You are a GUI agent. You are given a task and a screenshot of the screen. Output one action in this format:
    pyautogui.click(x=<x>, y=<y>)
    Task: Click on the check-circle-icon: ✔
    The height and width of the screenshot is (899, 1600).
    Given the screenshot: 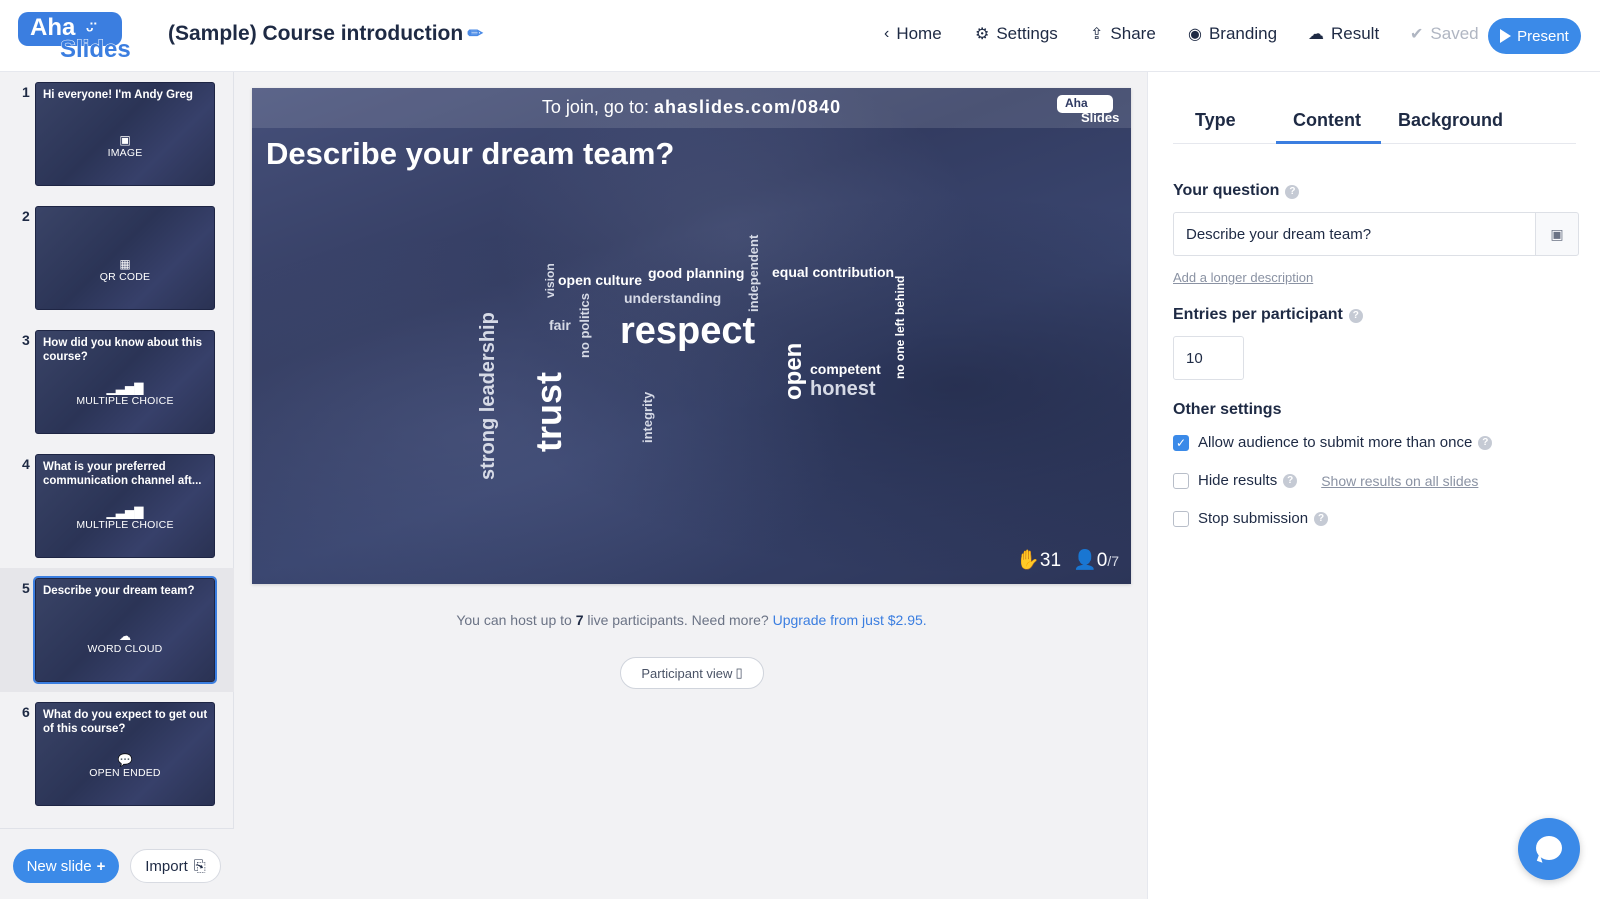 What is the action you would take?
    pyautogui.click(x=1417, y=34)
    